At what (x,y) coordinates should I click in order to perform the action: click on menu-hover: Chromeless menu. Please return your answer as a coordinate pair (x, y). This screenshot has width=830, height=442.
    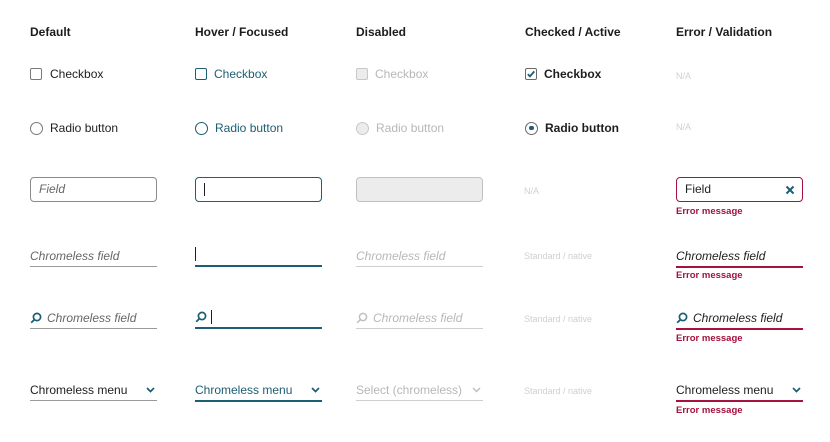
    Looking at the image, I should click on (258, 392).